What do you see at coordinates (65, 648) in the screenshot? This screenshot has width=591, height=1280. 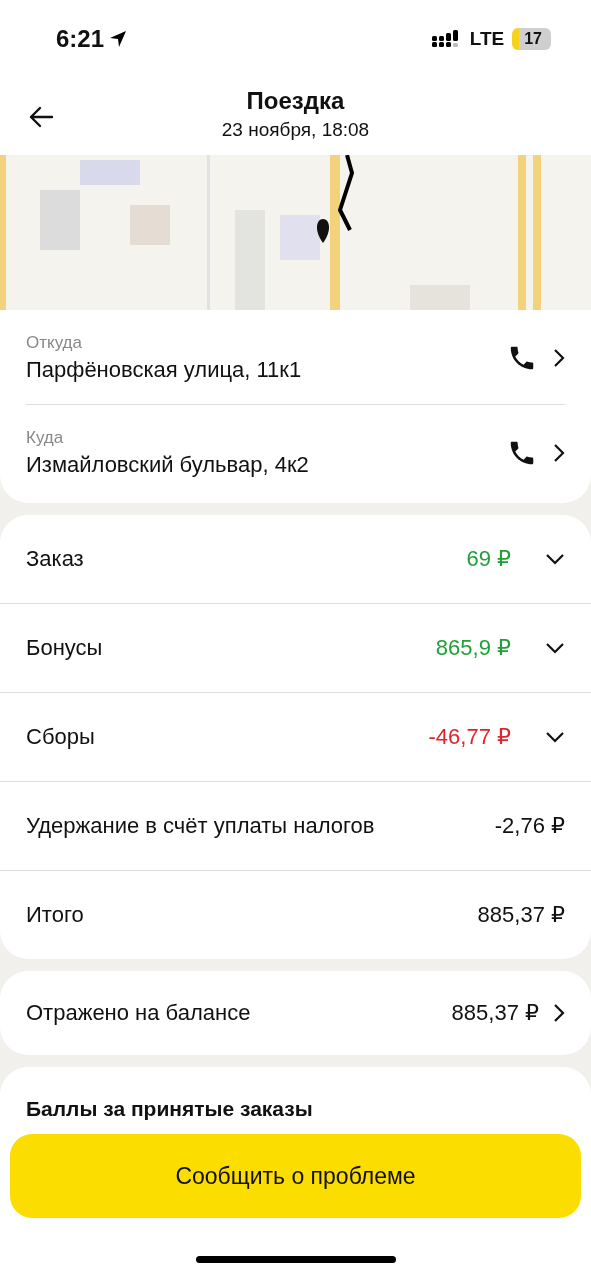 I see `payment-label: Бонусы` at bounding box center [65, 648].